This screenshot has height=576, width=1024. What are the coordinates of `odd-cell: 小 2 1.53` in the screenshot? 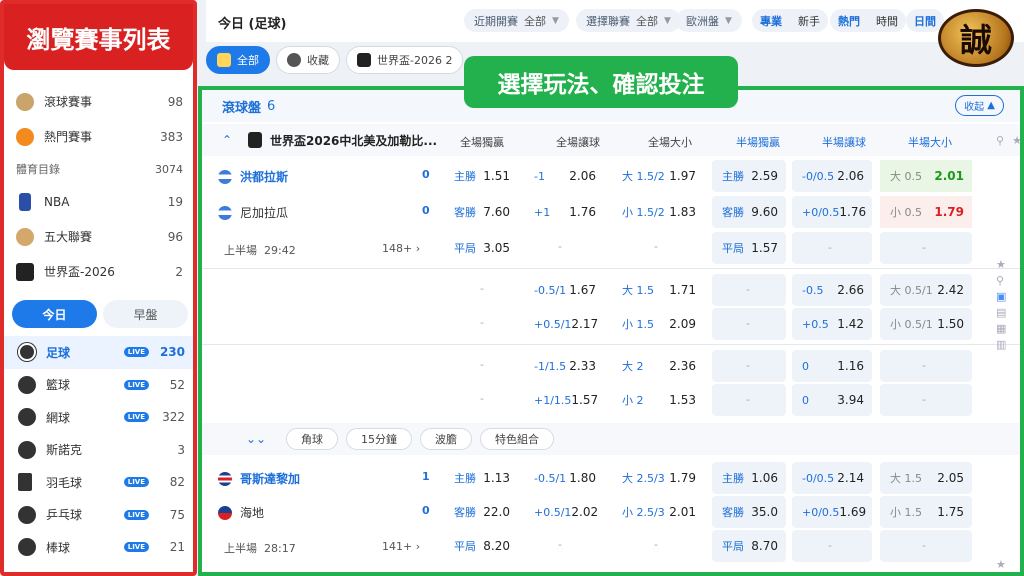 It's located at (658, 400).